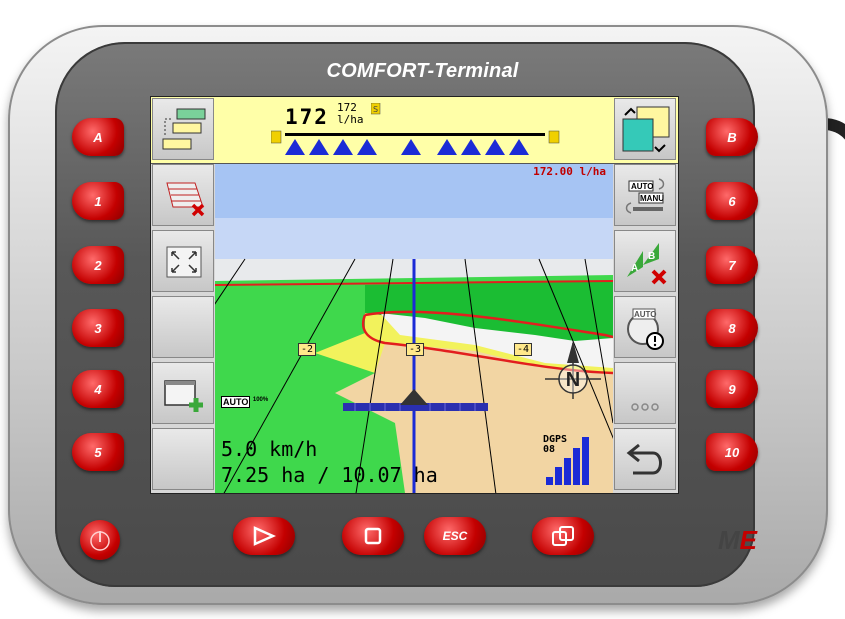 This screenshot has height=619, width=845. I want to click on sk-switch-view, so click(645, 129).